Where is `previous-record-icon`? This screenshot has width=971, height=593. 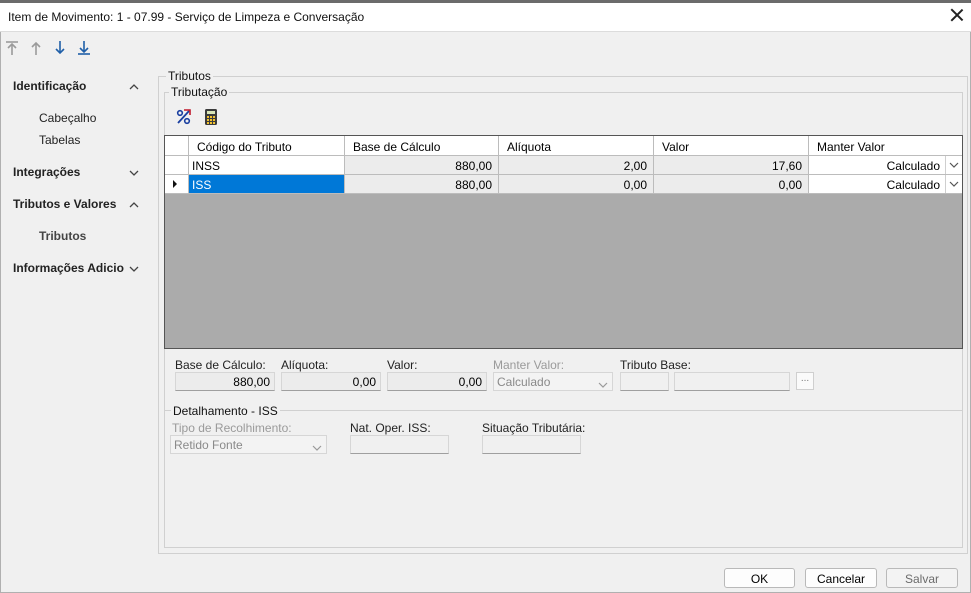
previous-record-icon is located at coordinates (37, 49).